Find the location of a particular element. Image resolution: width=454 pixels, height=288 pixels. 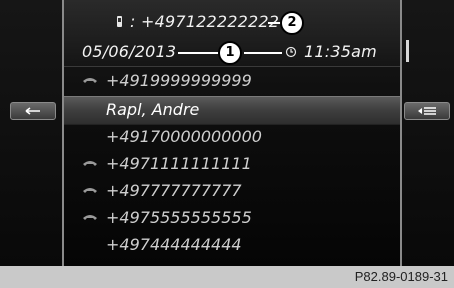

list-item: +4971111111111 is located at coordinates (233, 164).